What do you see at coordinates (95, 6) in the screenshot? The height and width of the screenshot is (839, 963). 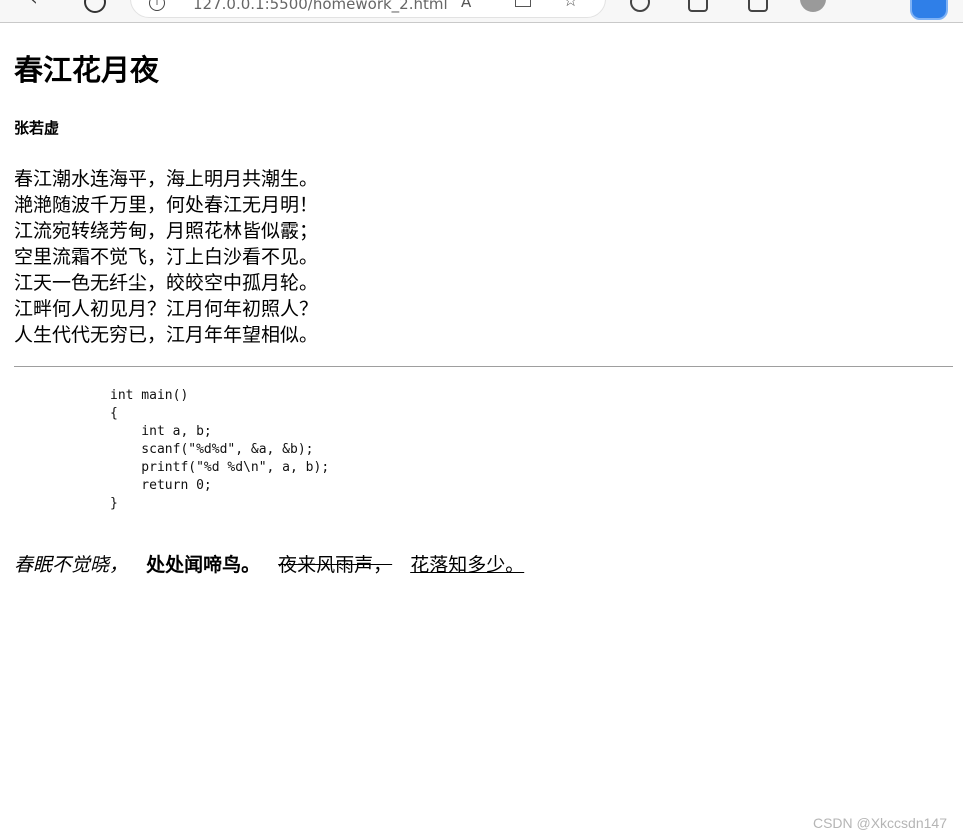 I see `refresh-icon` at bounding box center [95, 6].